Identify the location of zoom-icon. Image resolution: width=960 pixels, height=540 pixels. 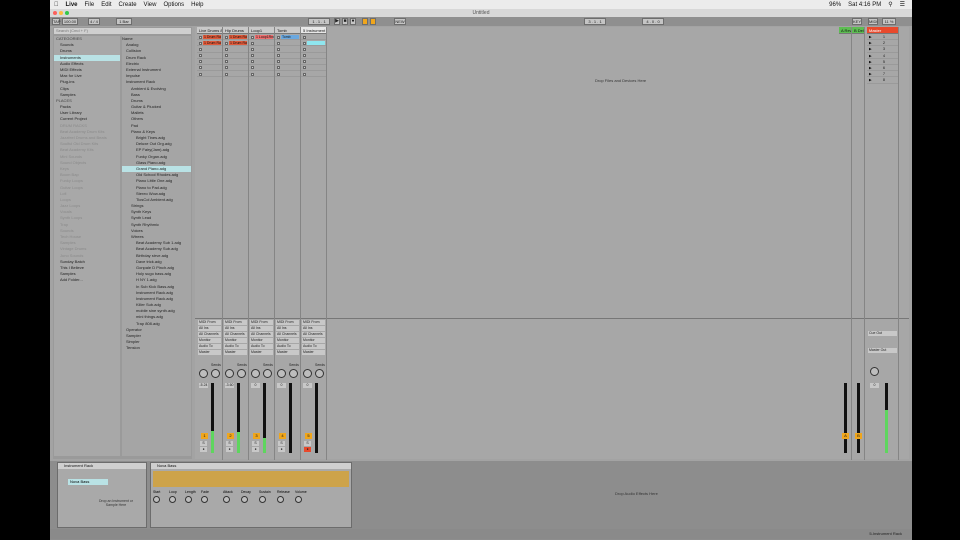
(67, 13).